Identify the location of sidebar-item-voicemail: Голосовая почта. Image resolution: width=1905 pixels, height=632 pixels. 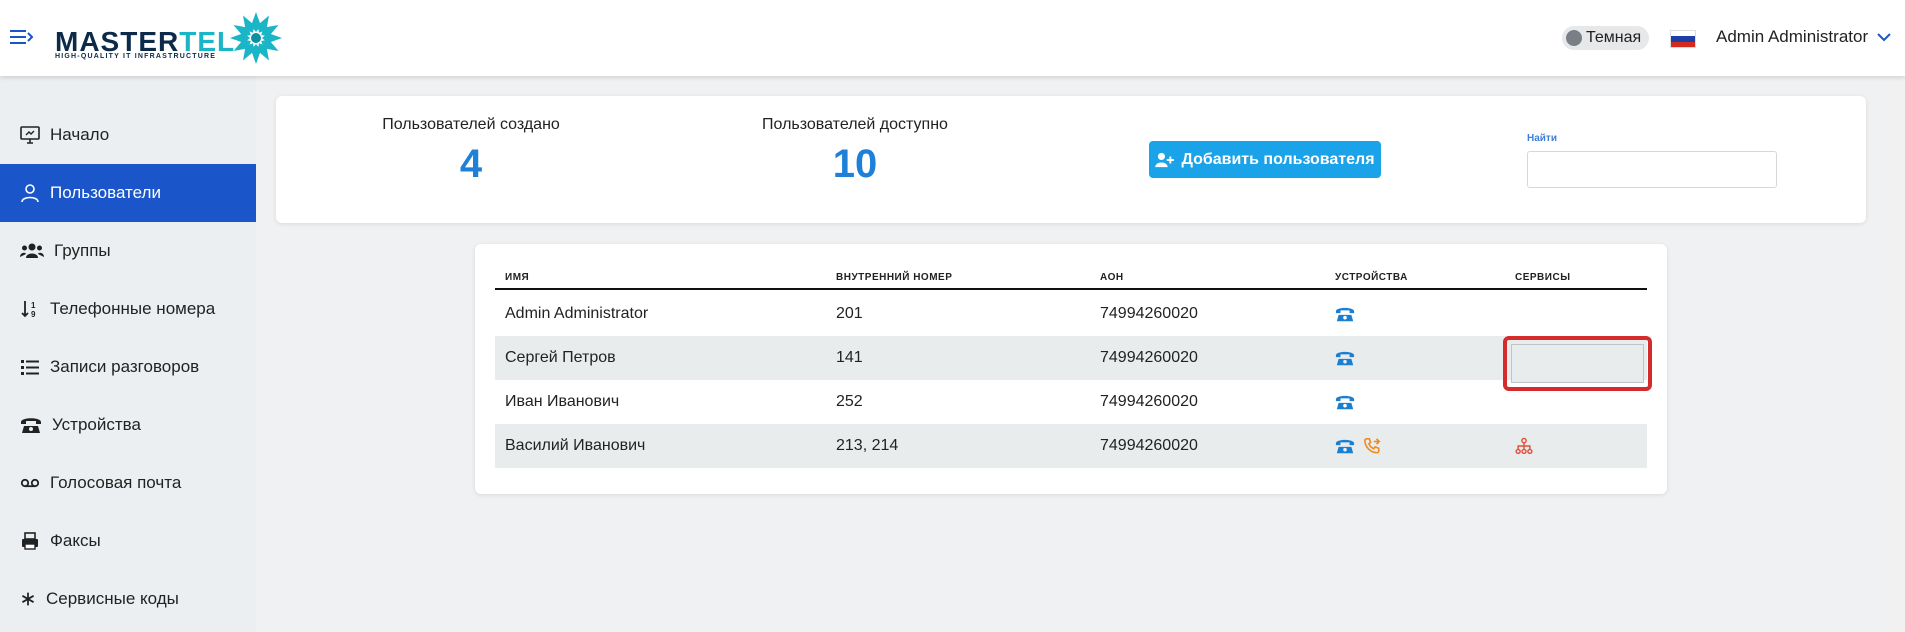
(128, 483).